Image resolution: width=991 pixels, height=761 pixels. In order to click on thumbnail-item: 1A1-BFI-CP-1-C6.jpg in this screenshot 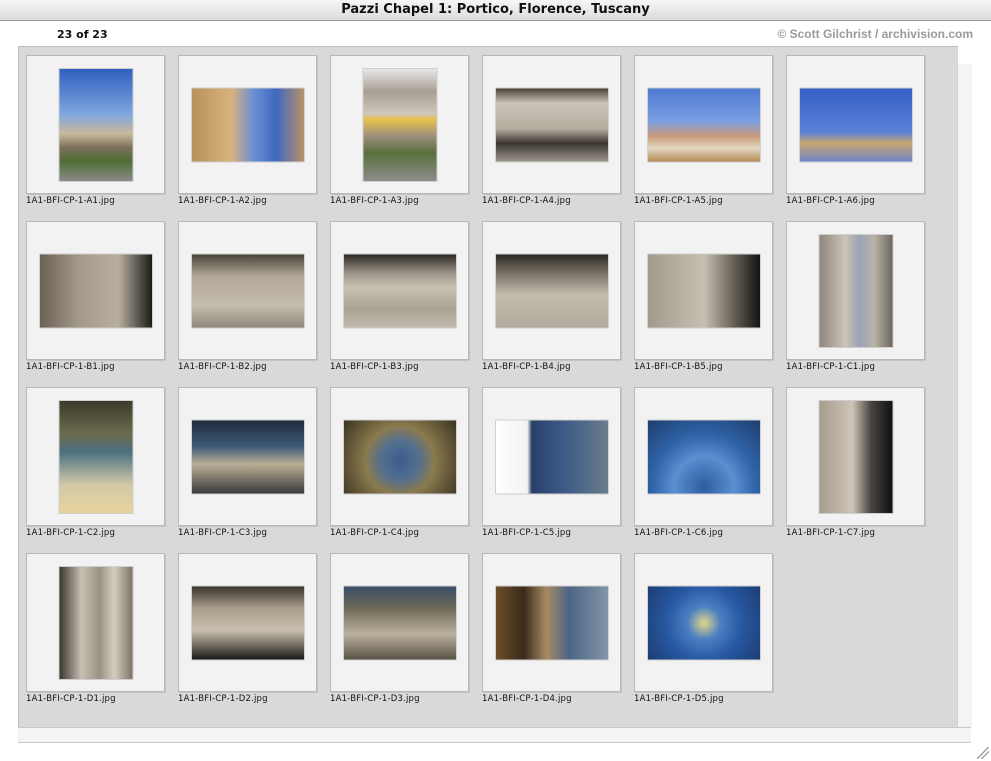, I will do `click(700, 459)`.